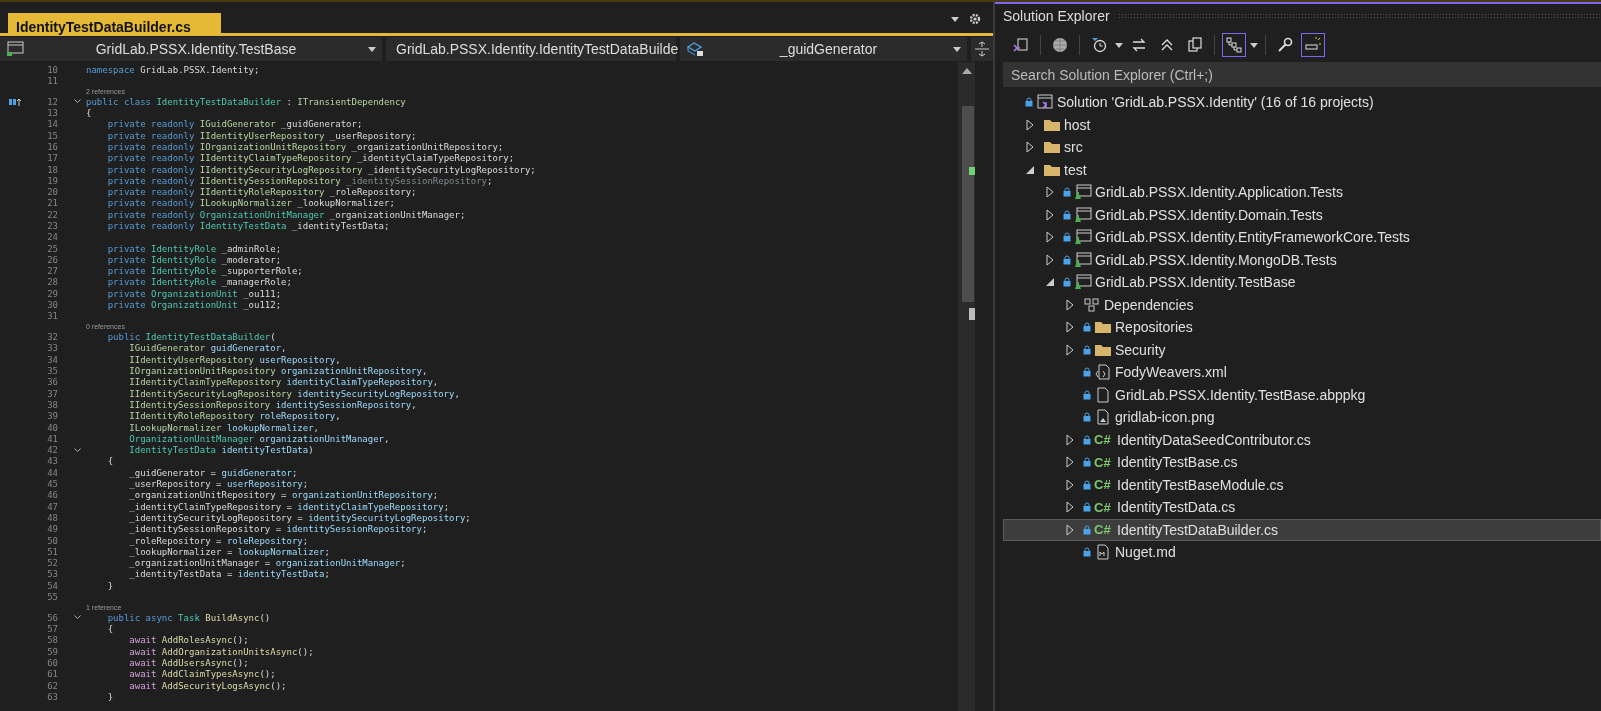 The image size is (1601, 711). I want to click on settings-icon, so click(975, 19).